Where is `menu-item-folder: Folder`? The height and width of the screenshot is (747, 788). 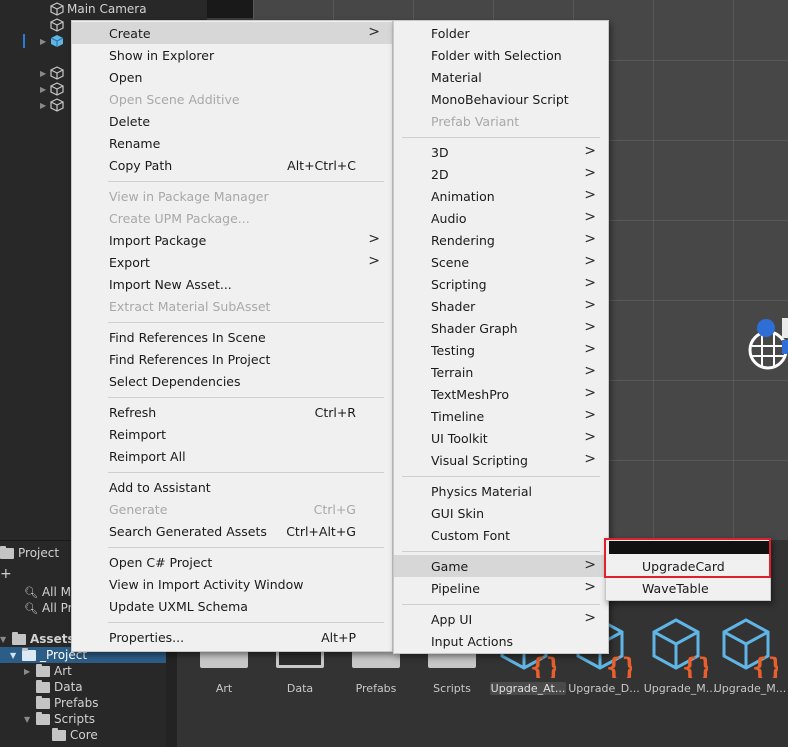 menu-item-folder: Folder is located at coordinates (501, 33).